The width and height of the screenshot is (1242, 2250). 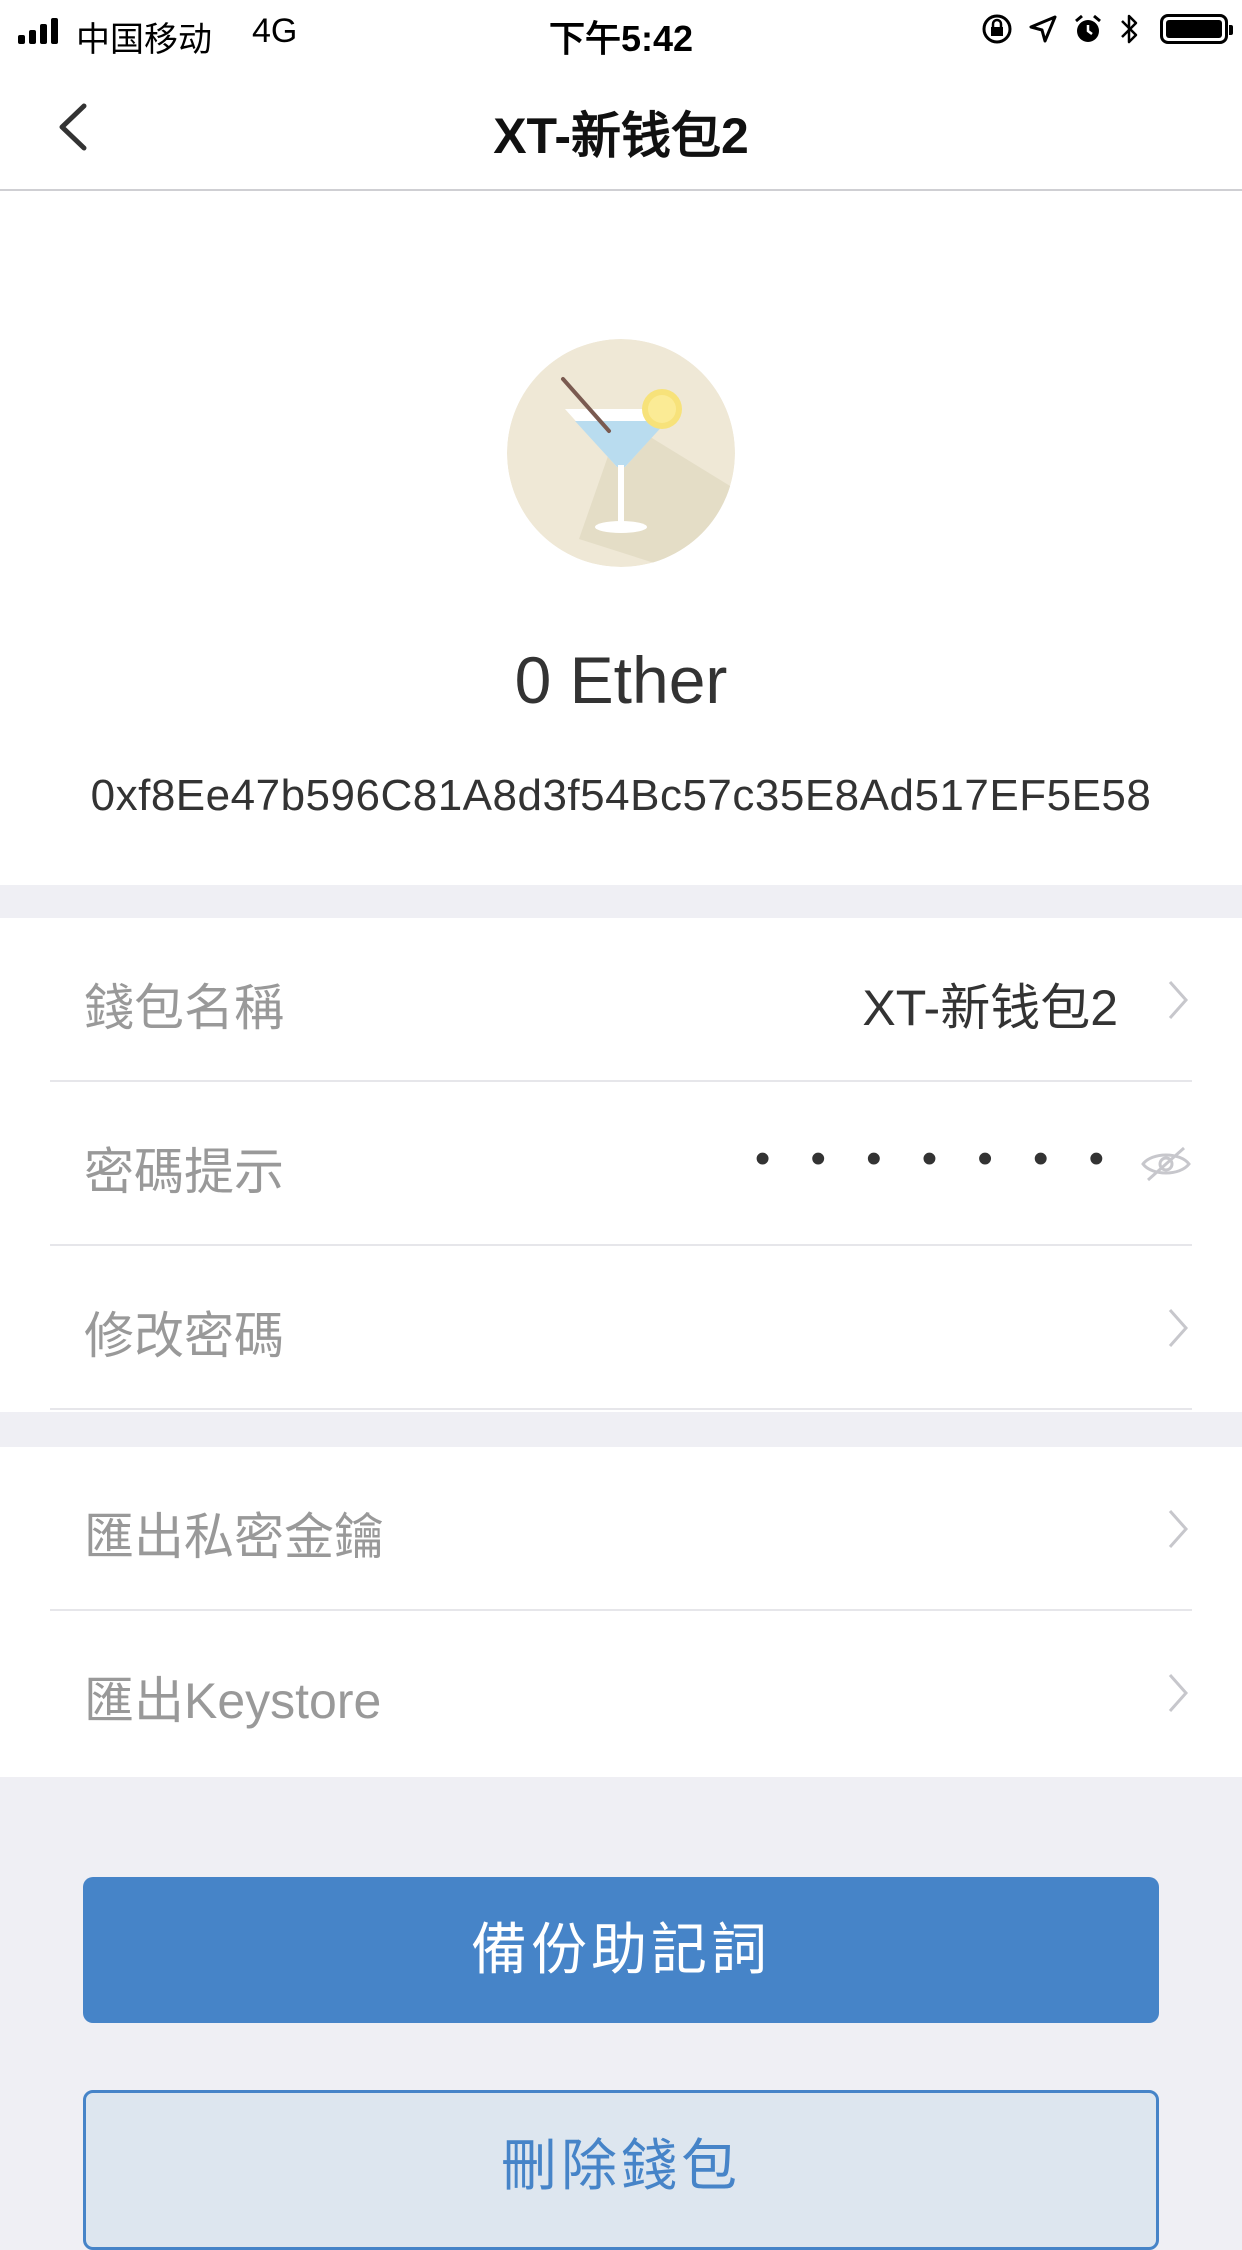 I want to click on orientation-lock-icon, so click(x=997, y=29).